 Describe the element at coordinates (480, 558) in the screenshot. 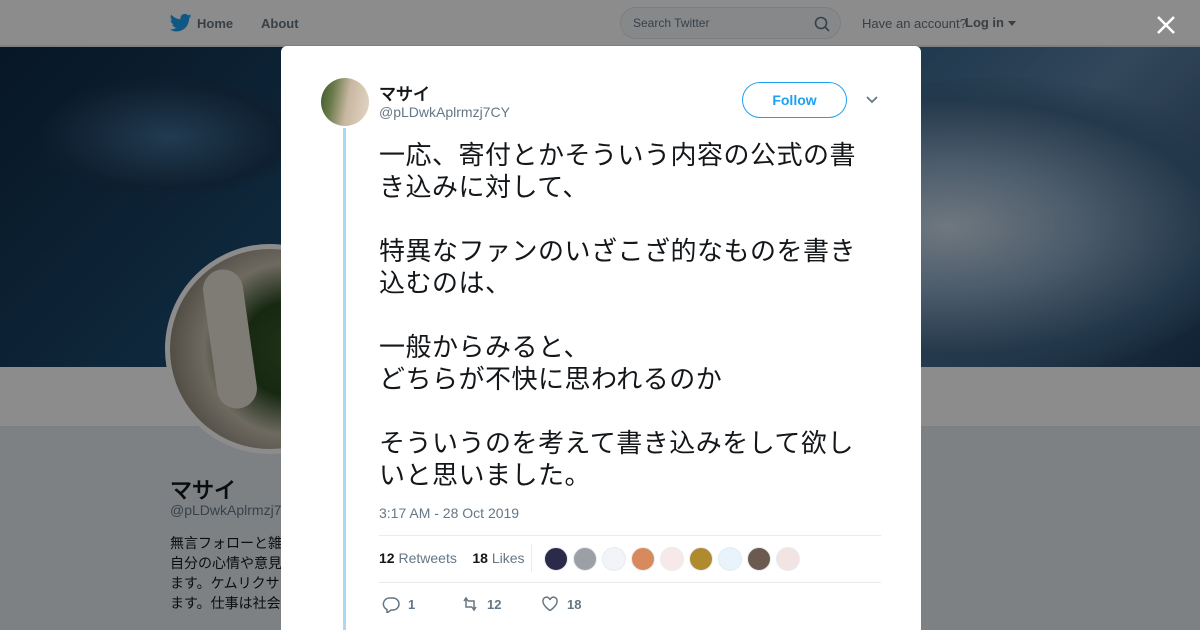

I see `likes-count: 18` at that location.